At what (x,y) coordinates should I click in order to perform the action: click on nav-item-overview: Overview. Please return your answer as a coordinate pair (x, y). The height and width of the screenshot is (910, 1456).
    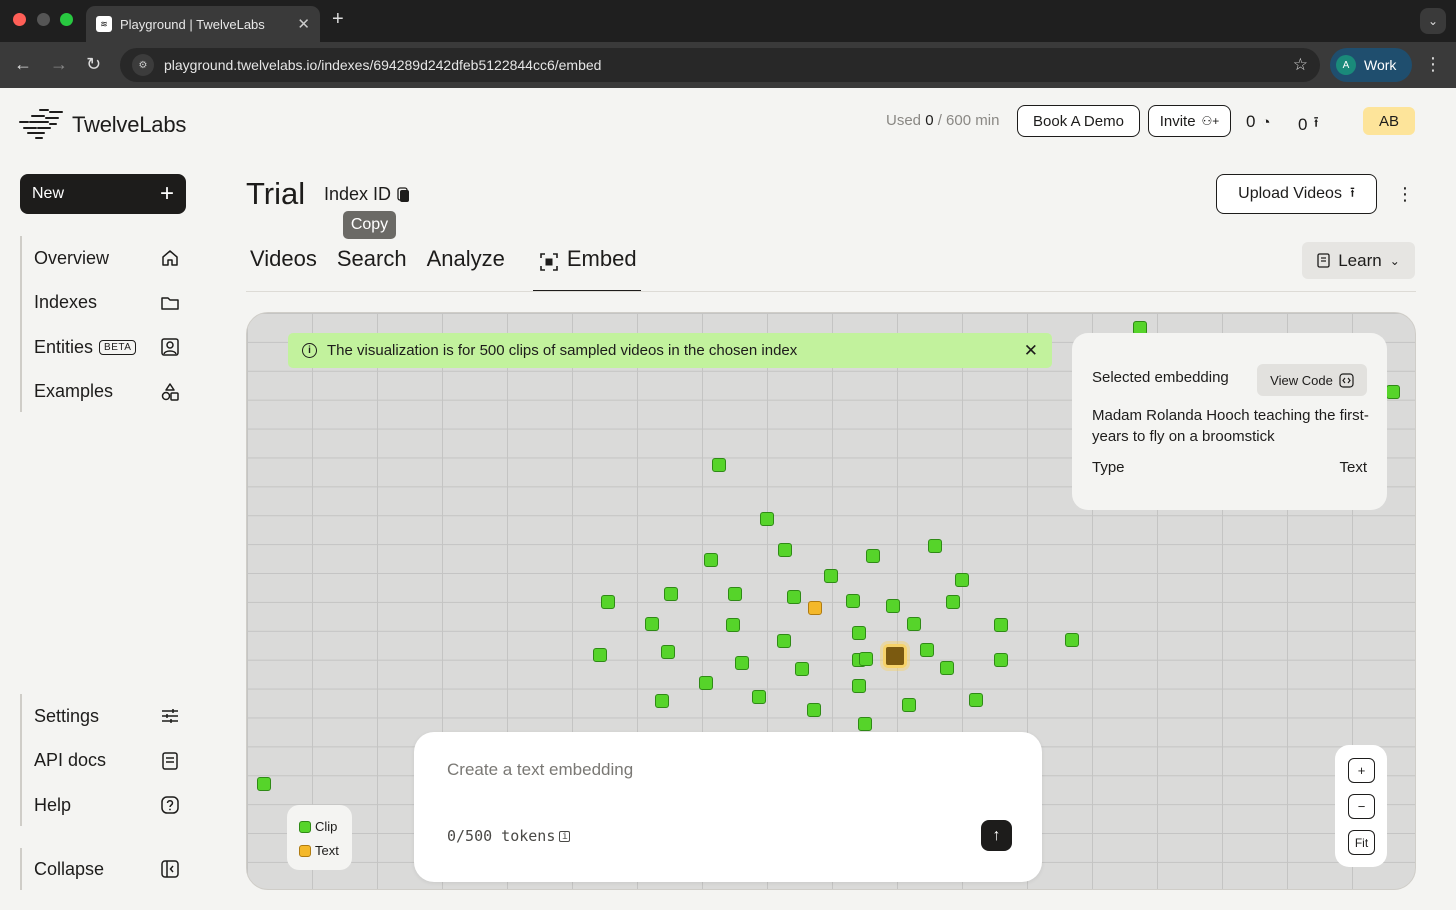
    Looking at the image, I should click on (103, 258).